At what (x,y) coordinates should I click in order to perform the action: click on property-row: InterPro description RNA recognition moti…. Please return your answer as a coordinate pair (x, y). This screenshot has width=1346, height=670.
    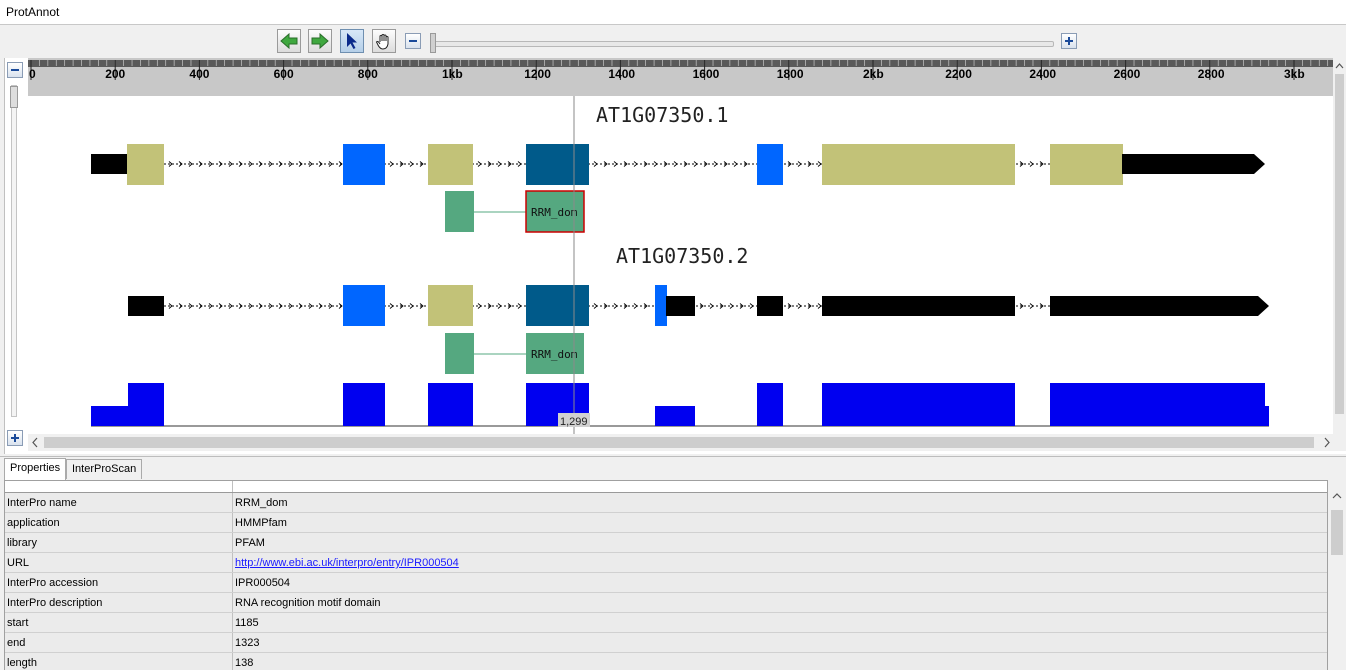
    Looking at the image, I should click on (666, 603).